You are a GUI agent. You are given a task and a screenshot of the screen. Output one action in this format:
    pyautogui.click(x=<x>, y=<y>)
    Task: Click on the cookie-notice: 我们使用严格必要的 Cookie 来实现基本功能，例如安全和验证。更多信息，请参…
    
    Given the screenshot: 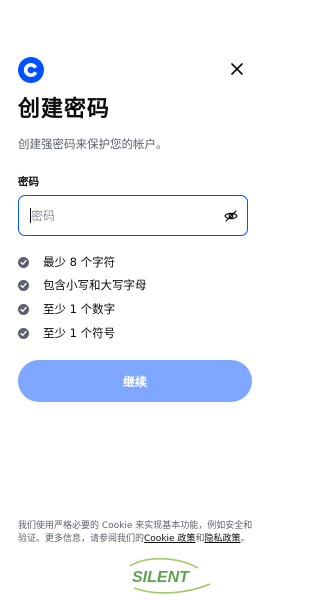 What is the action you would take?
    pyautogui.click(x=136, y=533)
    